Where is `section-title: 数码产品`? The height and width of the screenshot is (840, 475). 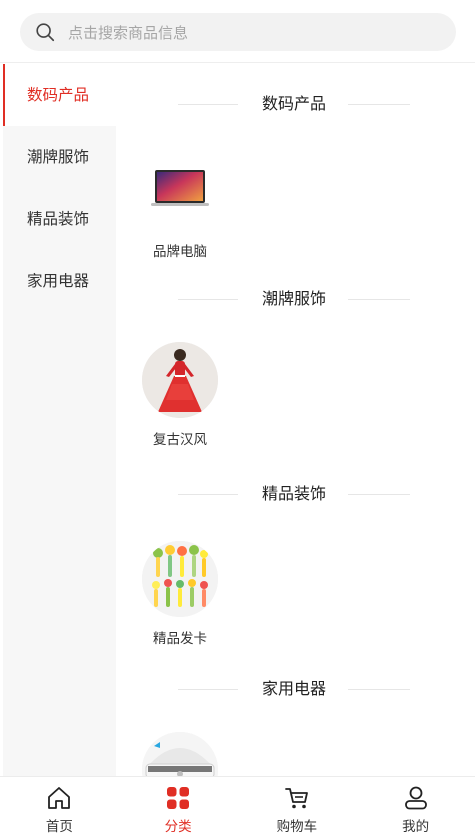 section-title: 数码产品 is located at coordinates (295, 104).